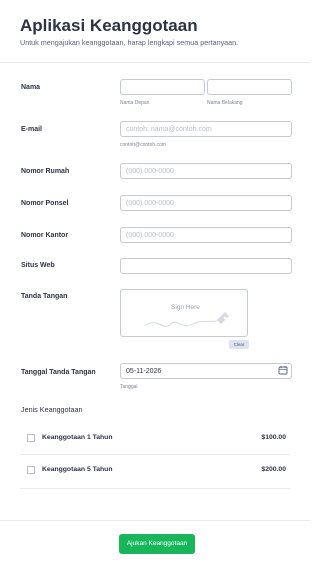 This screenshot has width=320, height=570. What do you see at coordinates (155, 488) in the screenshot?
I see `product-divider` at bounding box center [155, 488].